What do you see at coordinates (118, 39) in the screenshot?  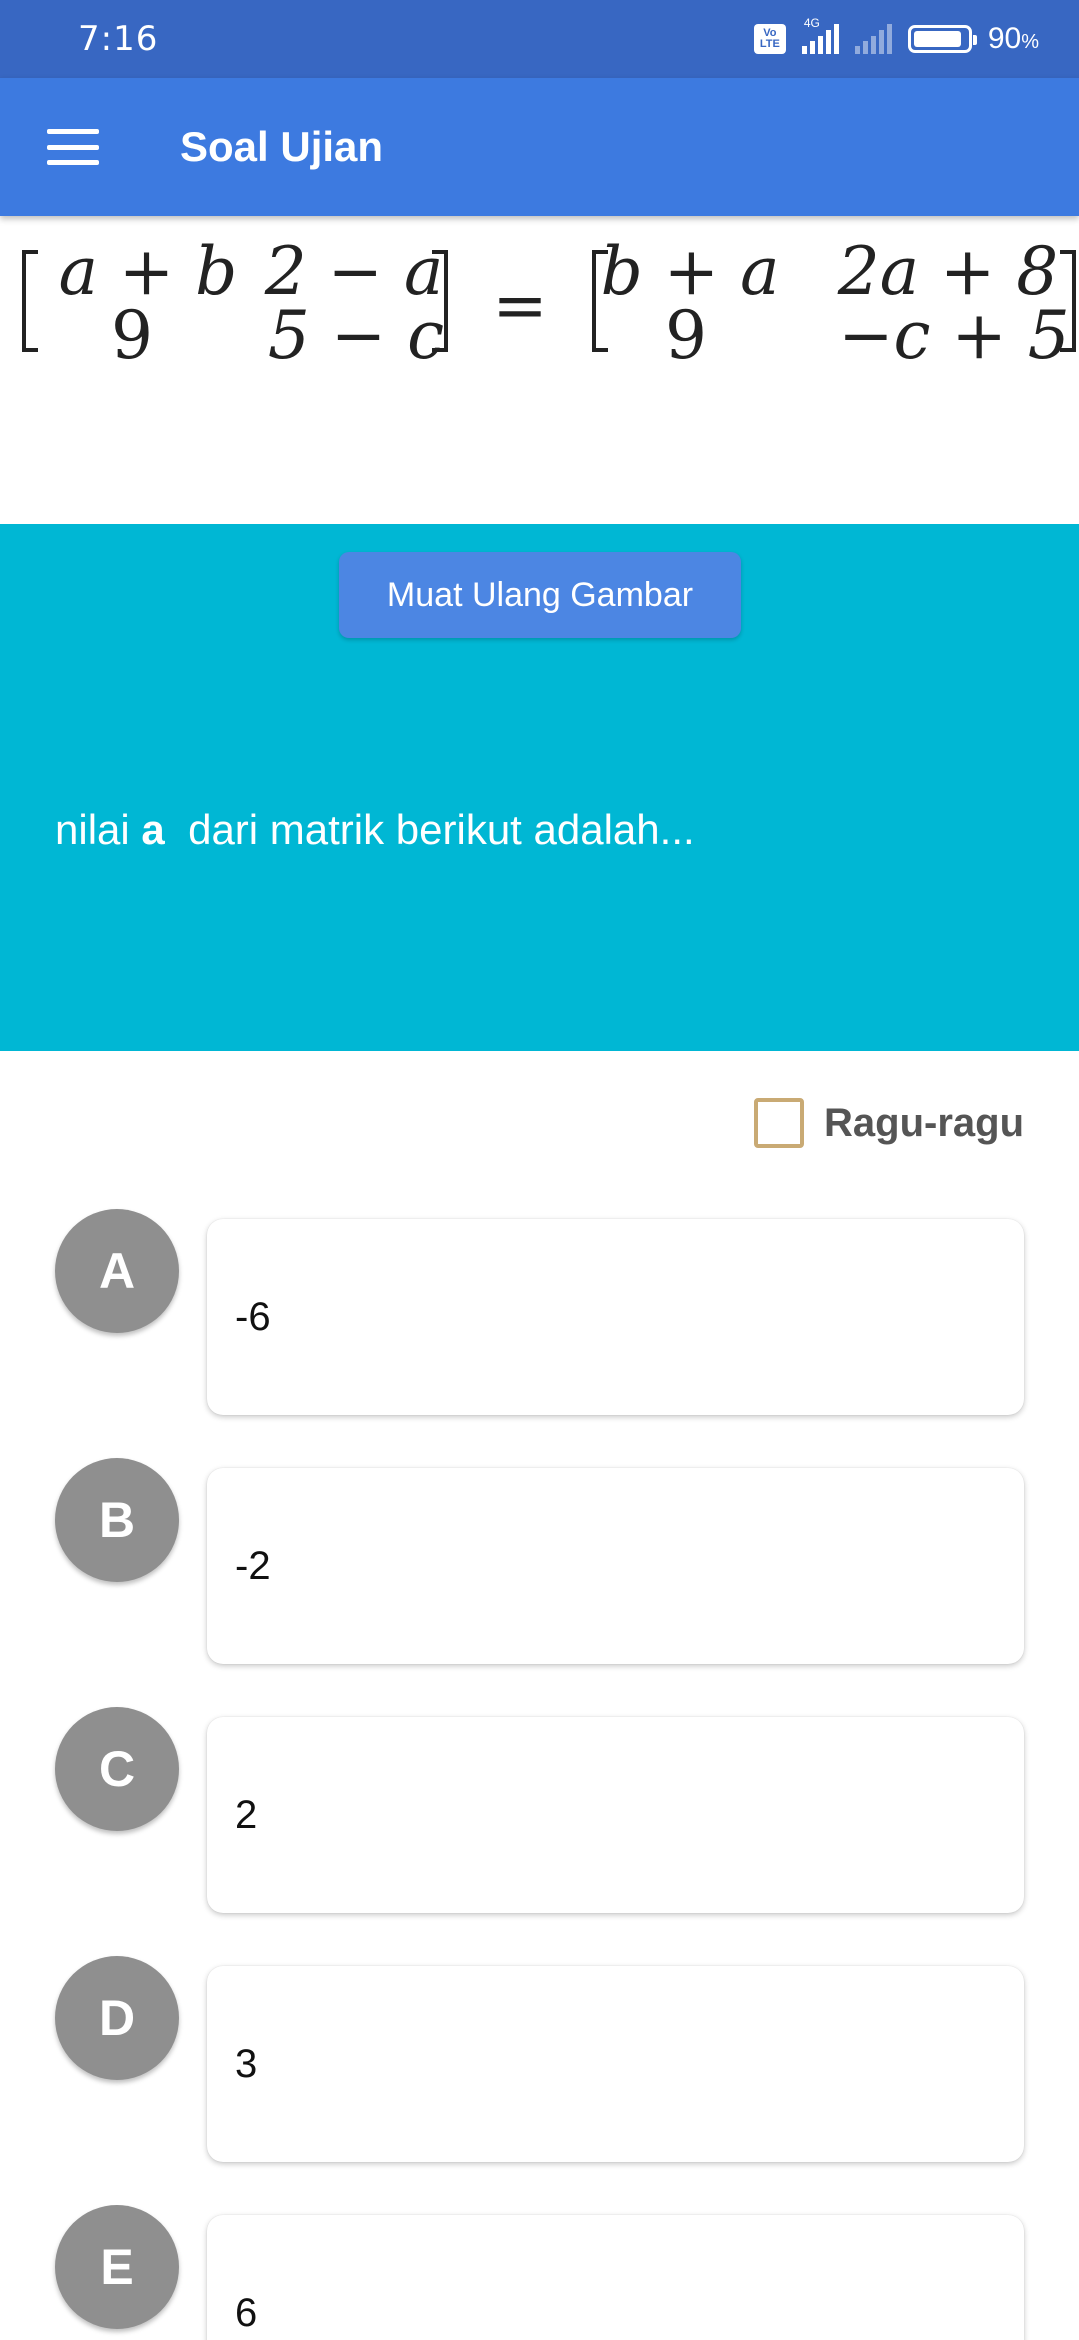 I see `status-time: 7:16` at bounding box center [118, 39].